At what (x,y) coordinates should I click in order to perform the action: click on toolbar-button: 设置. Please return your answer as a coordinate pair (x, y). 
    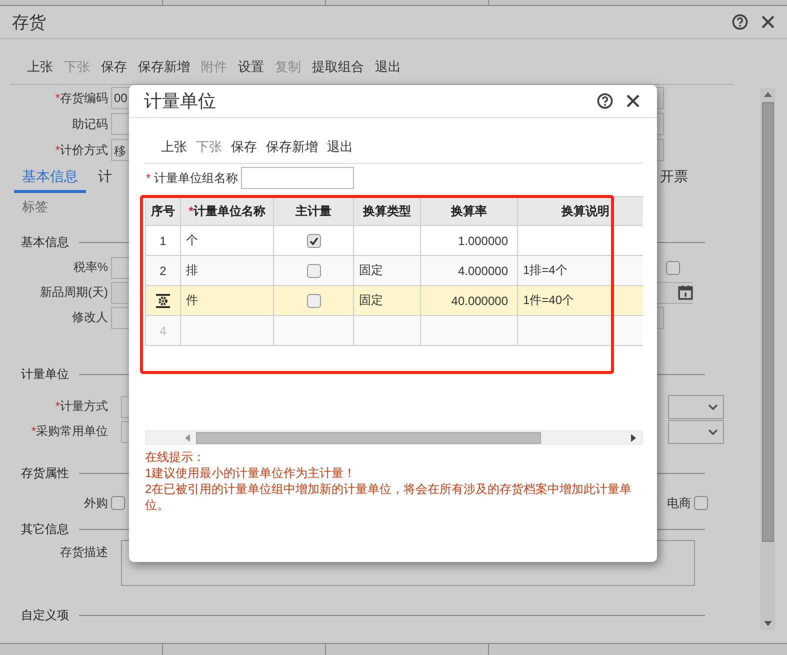
    Looking at the image, I should click on (251, 67).